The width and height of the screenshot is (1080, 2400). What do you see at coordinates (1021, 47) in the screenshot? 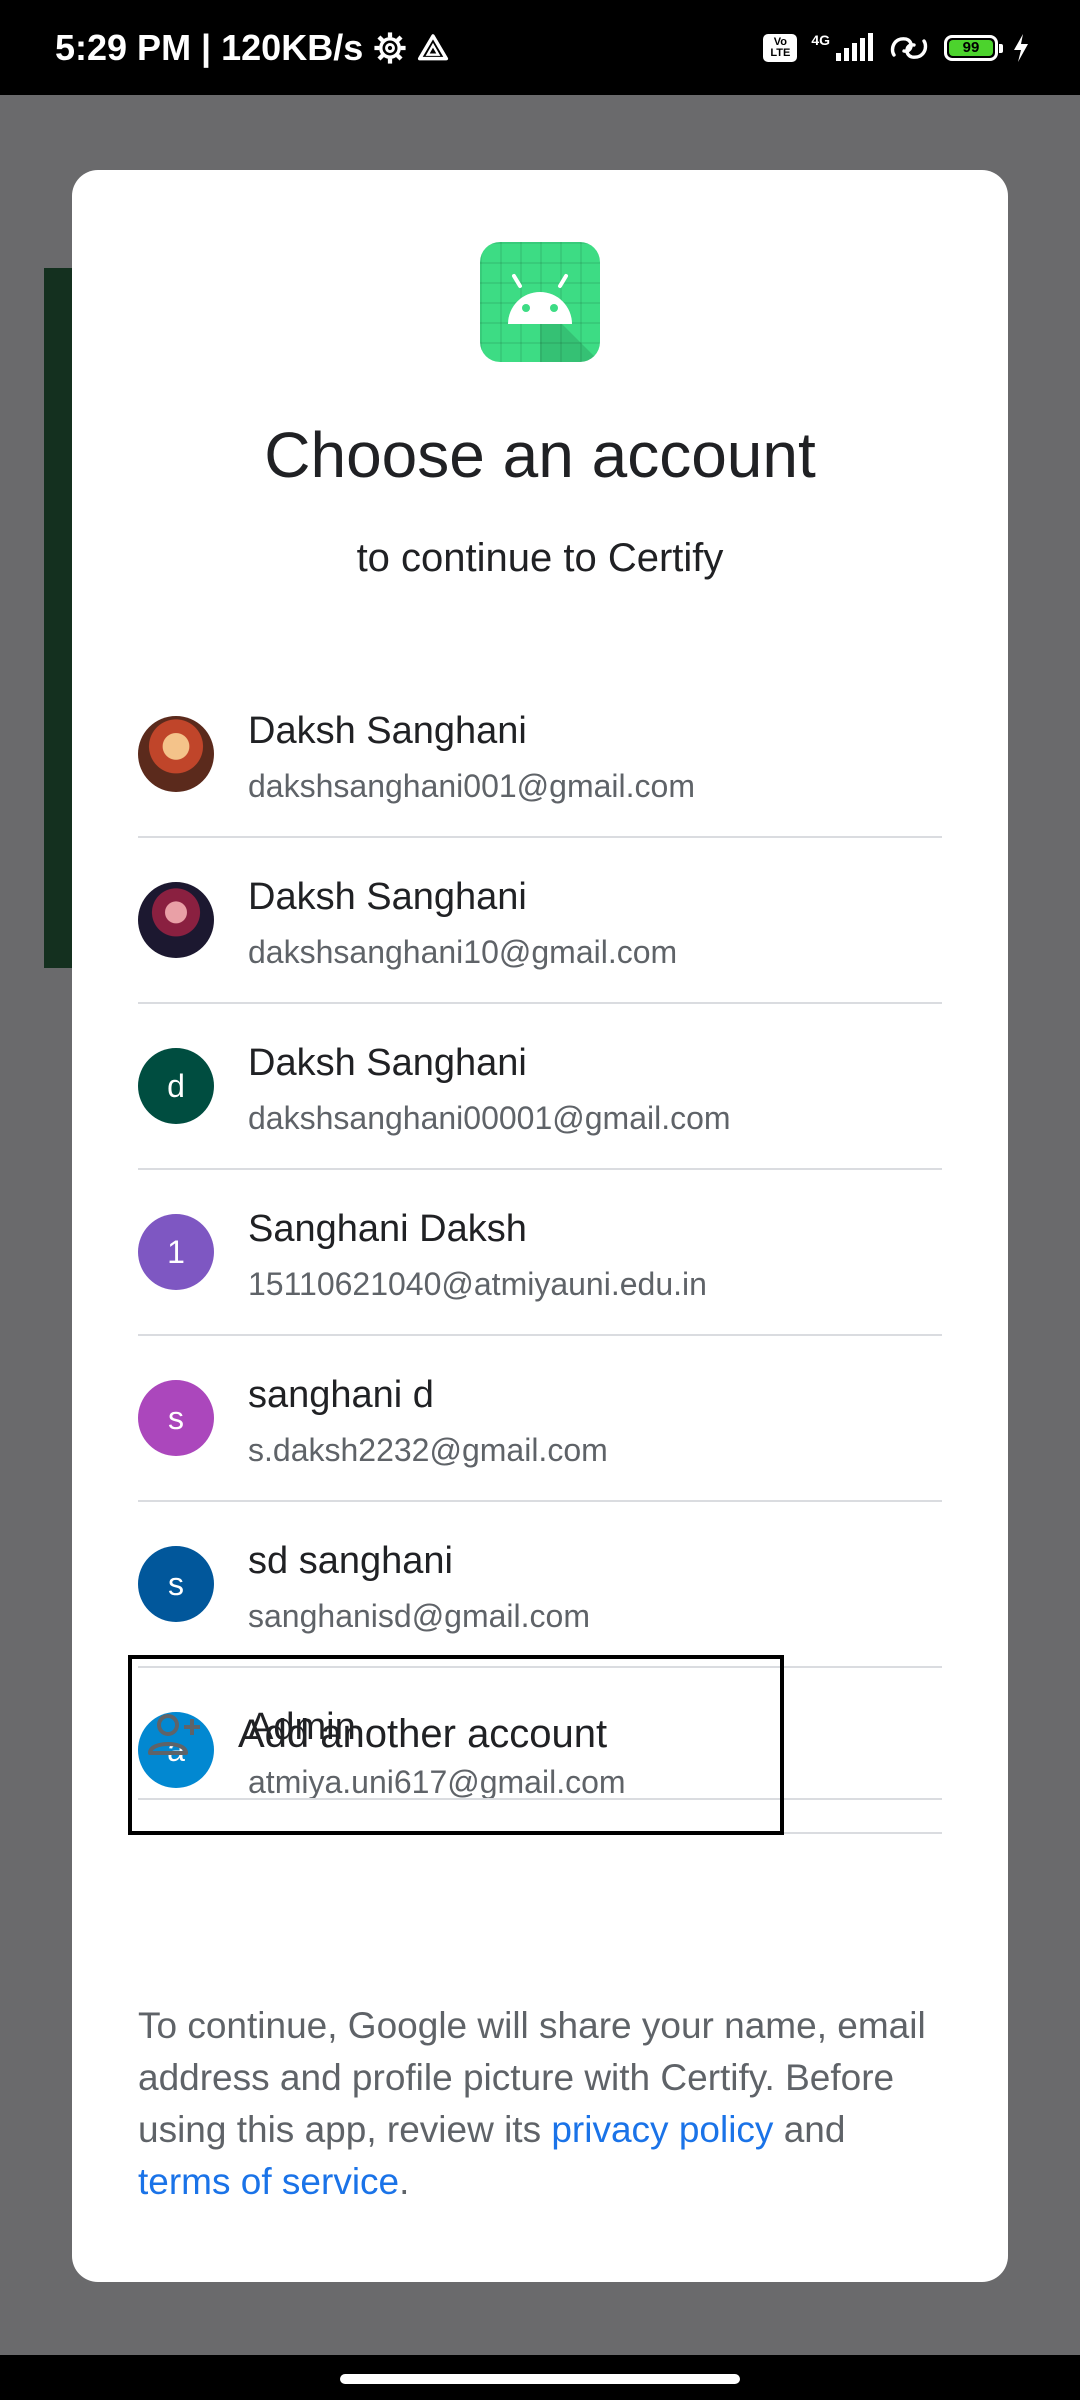
I see `charging-bolt-icon` at bounding box center [1021, 47].